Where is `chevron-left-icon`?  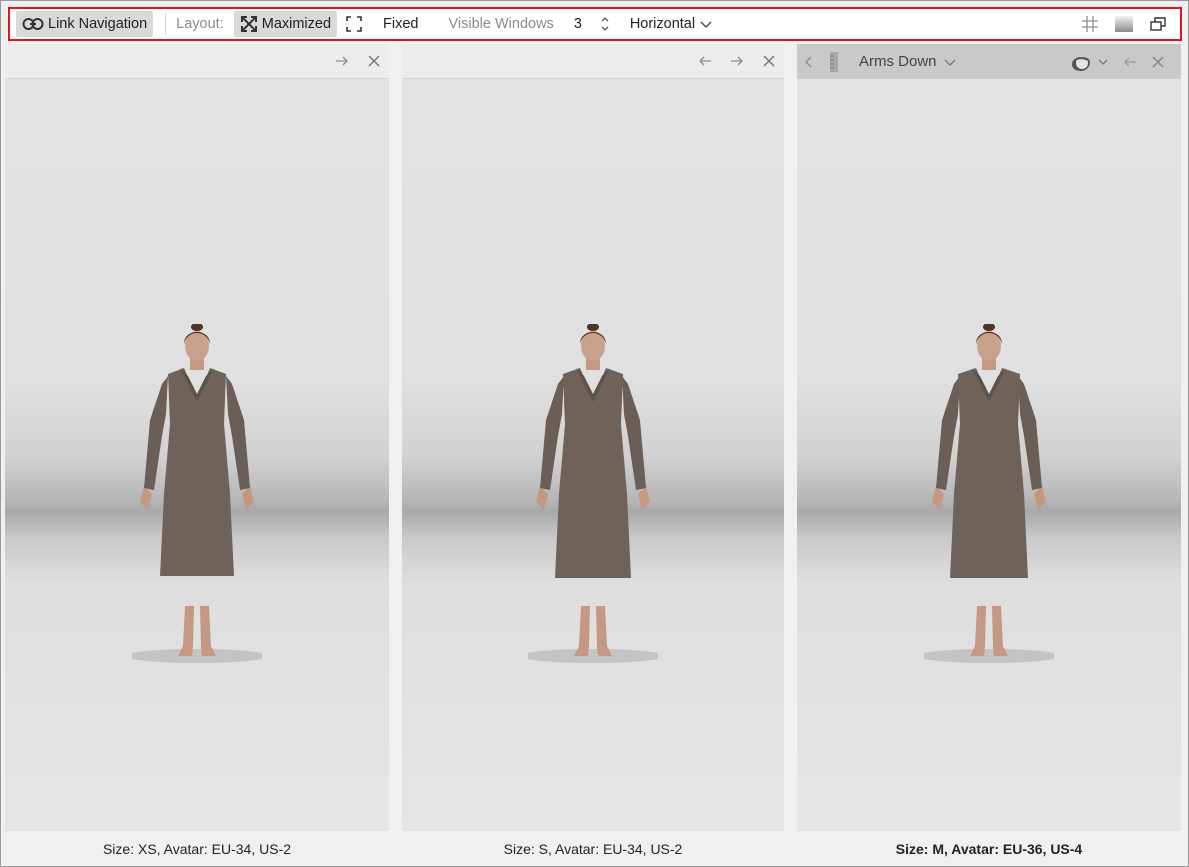 chevron-left-icon is located at coordinates (809, 62).